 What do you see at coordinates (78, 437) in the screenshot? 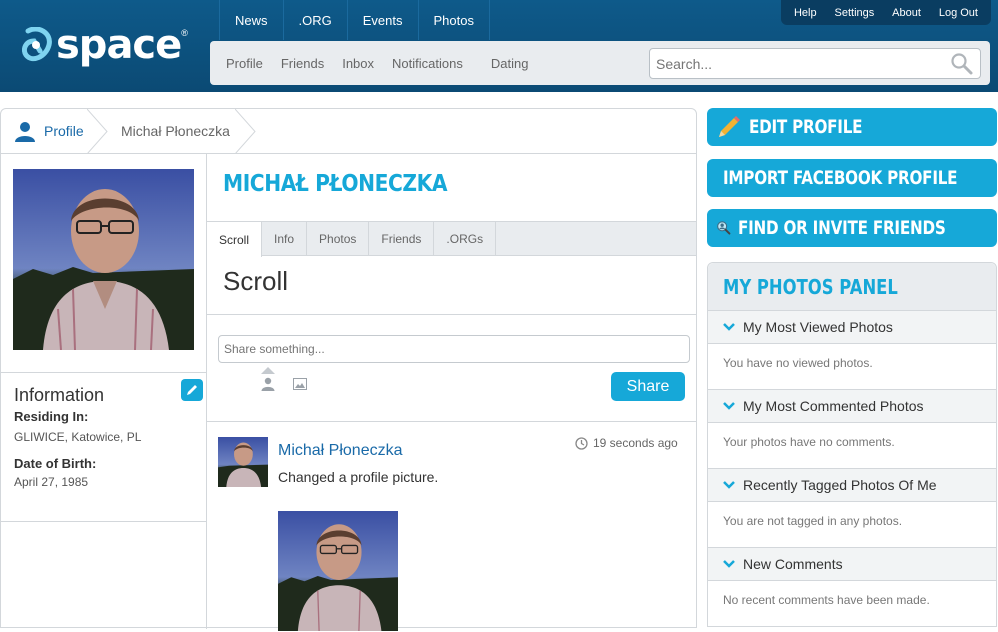
I see `residing-value: GLIWICE, Katowice, PL` at bounding box center [78, 437].